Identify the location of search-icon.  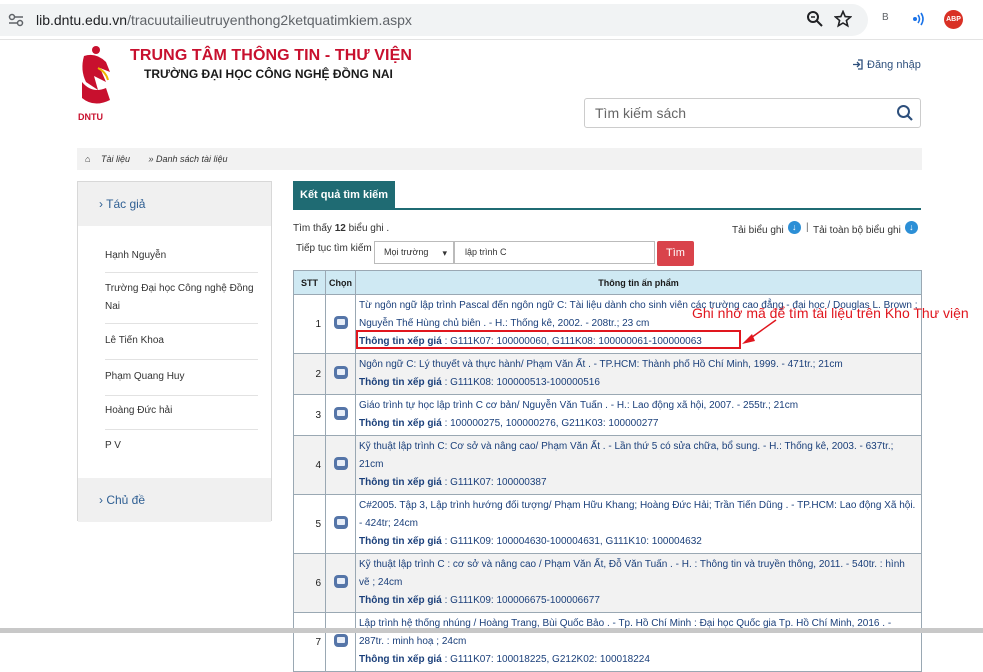
(905, 113).